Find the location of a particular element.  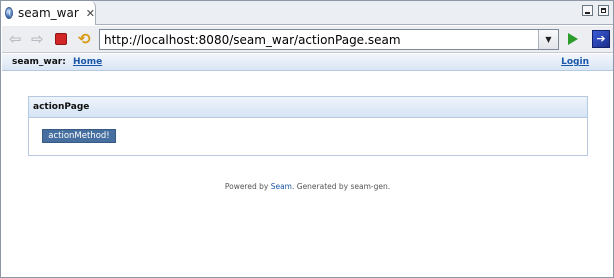

home-link: Home is located at coordinates (87, 62).